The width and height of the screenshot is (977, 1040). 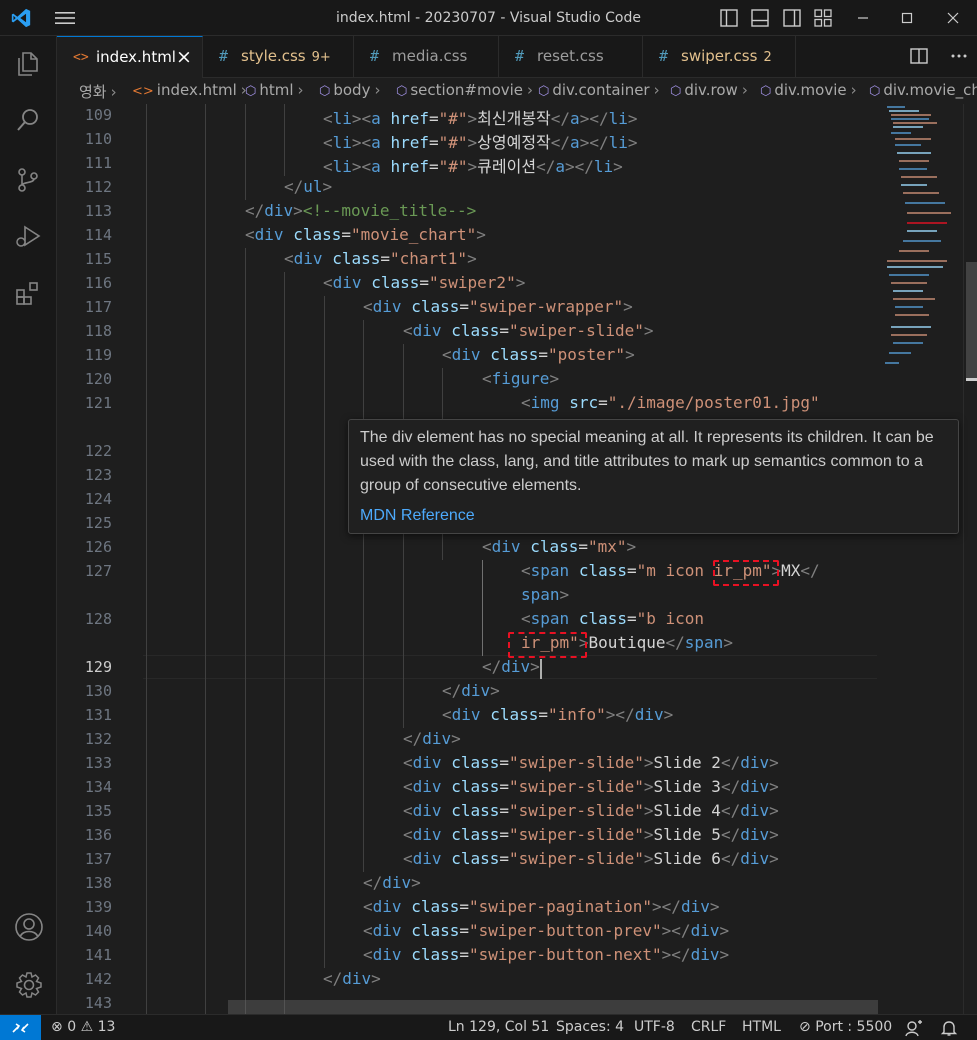 I want to click on vertical-scrollbar, so click(x=970, y=559).